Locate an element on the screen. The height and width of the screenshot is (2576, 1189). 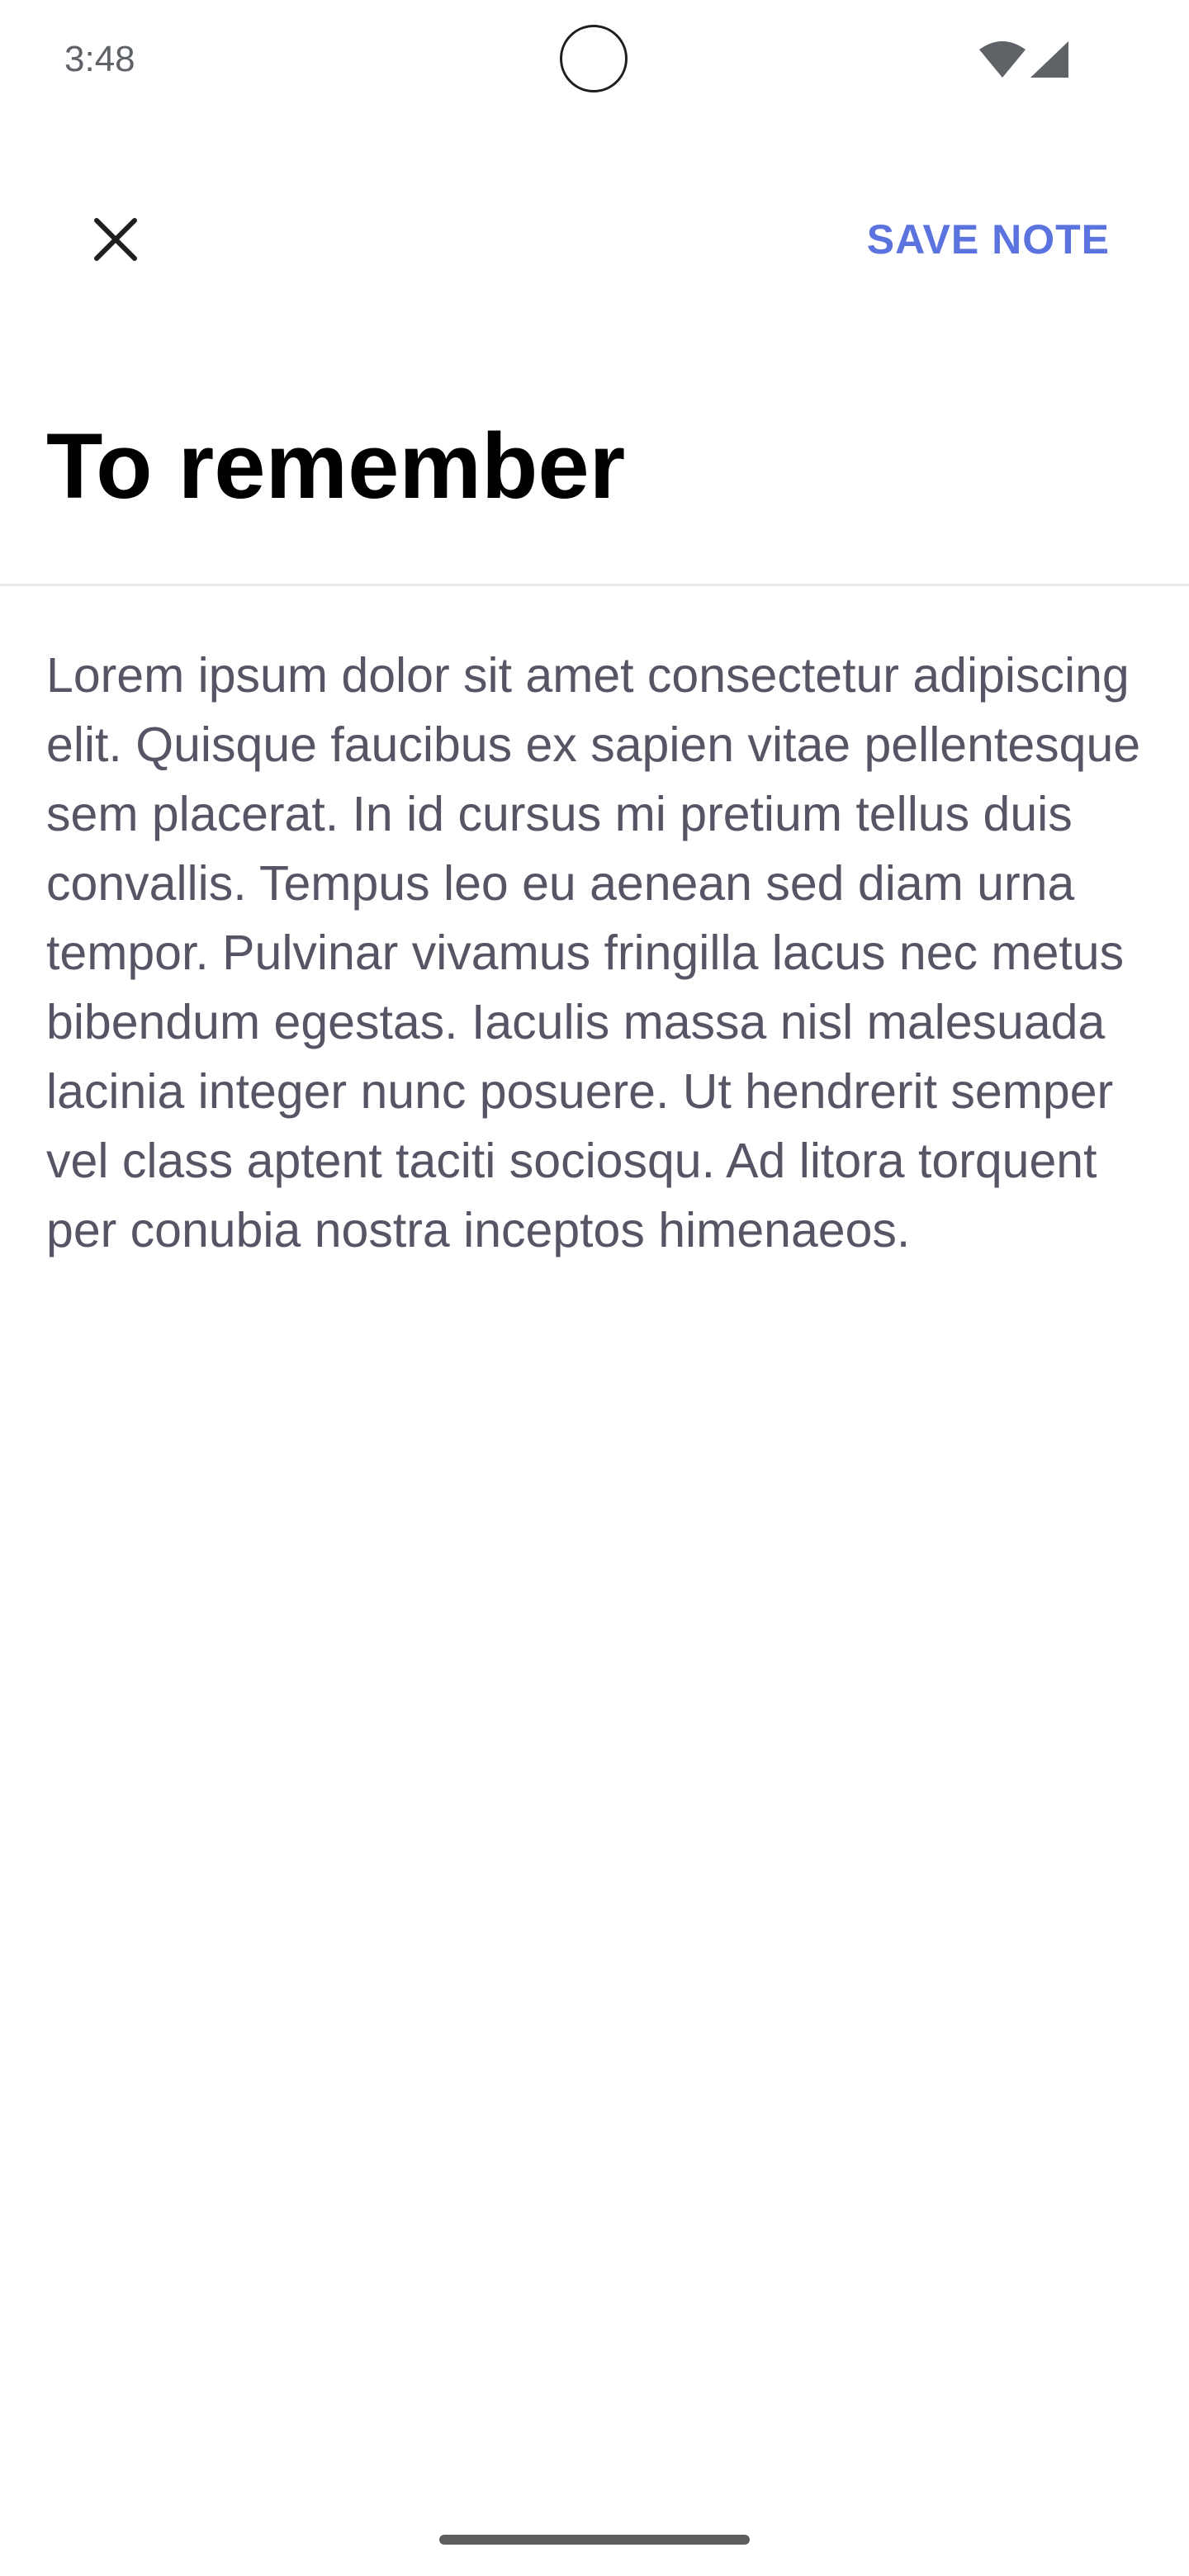
cellular-signal-icon is located at coordinates (1049, 59).